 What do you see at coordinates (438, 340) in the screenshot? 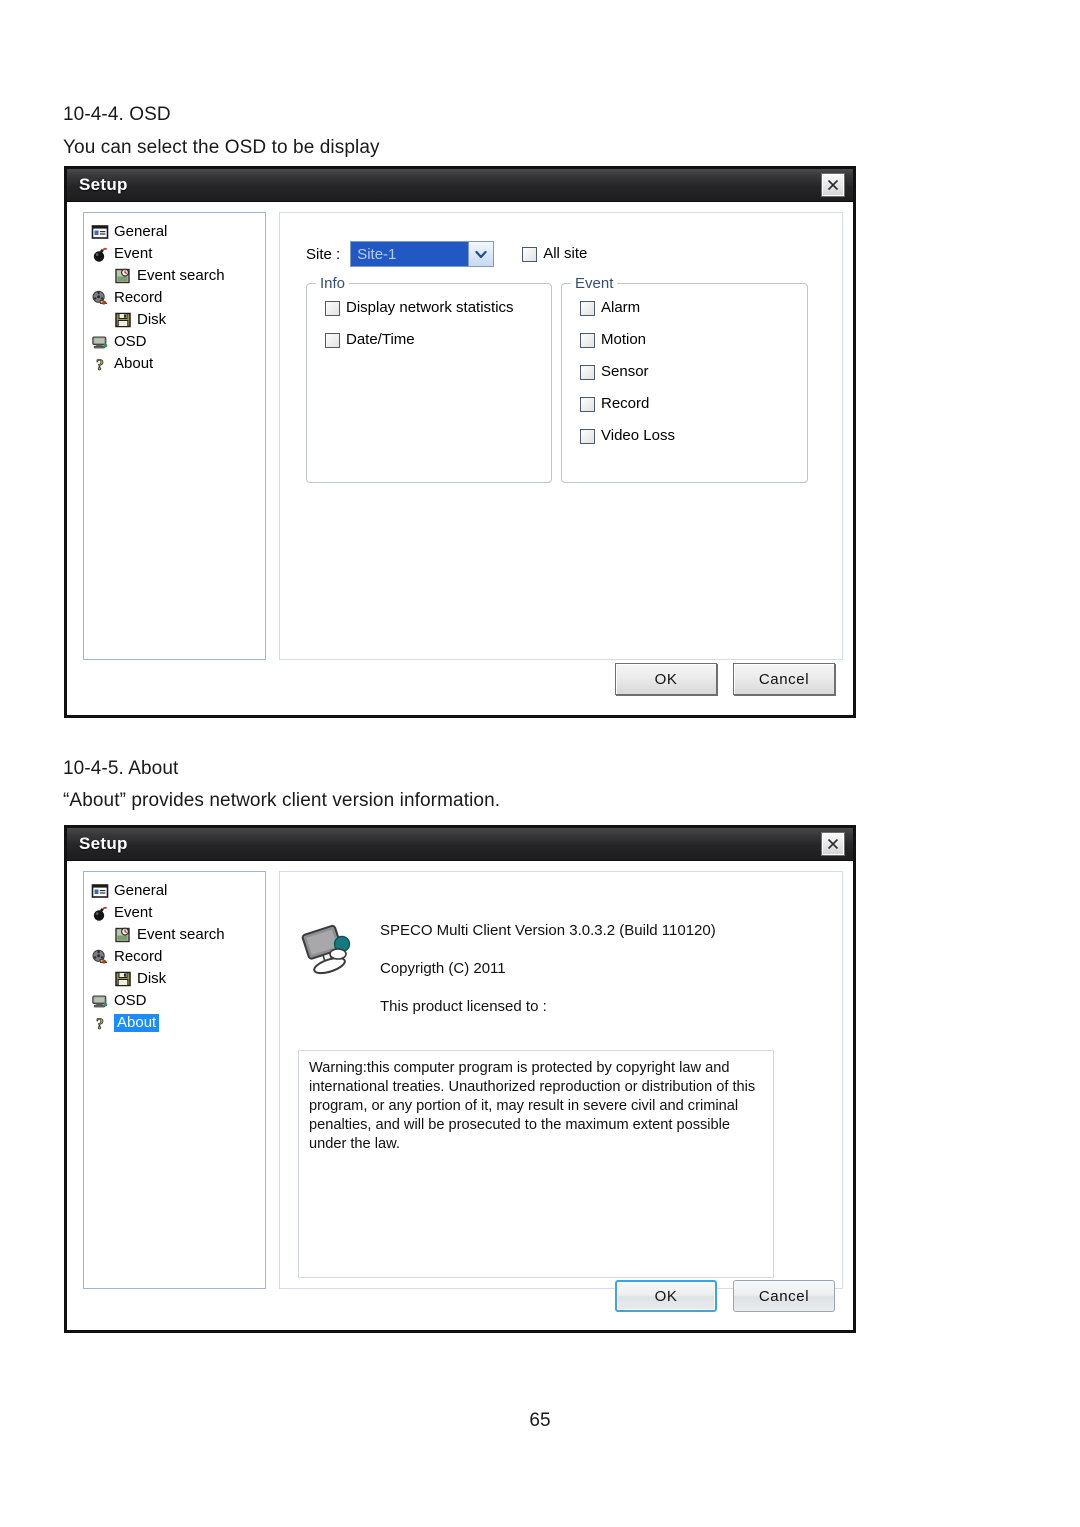
I see `checkbox-date-time: Date/Time` at bounding box center [438, 340].